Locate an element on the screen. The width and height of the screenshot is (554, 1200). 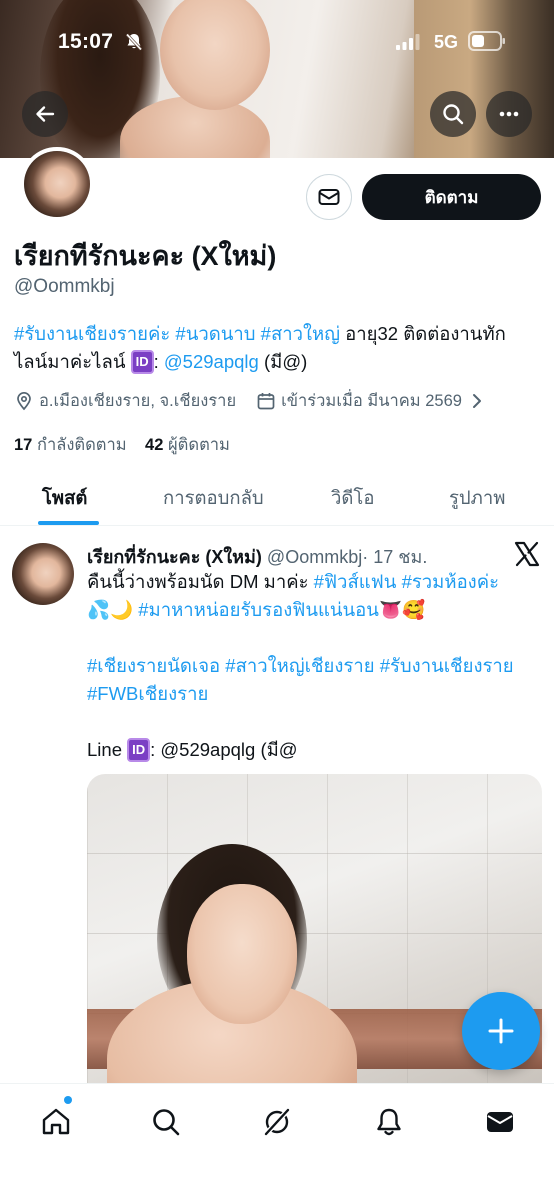
notification-dot is located at coordinates (68, 1100).